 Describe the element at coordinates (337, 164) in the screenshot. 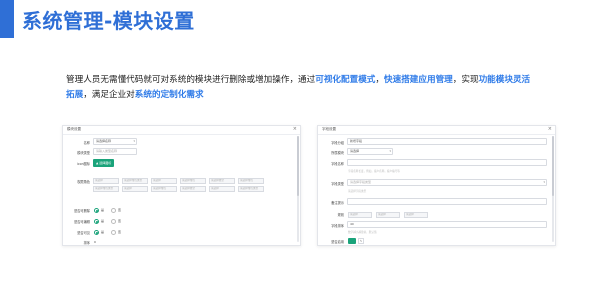

I see `field-name-label: 字段名称` at that location.